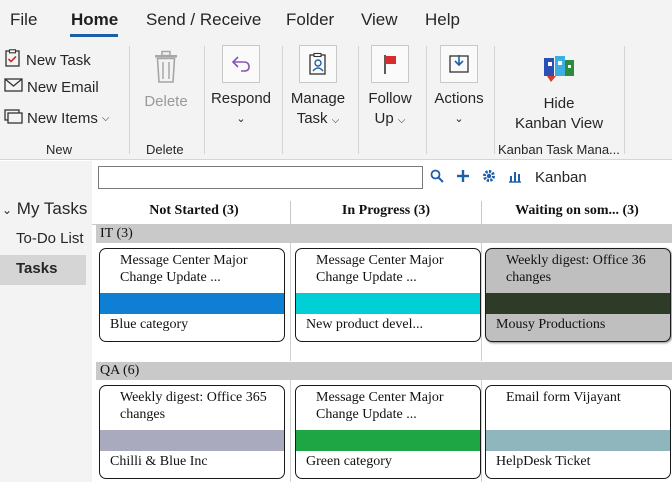 This screenshot has height=482, width=672. Describe the element at coordinates (46, 321) in the screenshot. I see `folder-pane: ⌄ My Tasks To-Do List Tasks` at that location.